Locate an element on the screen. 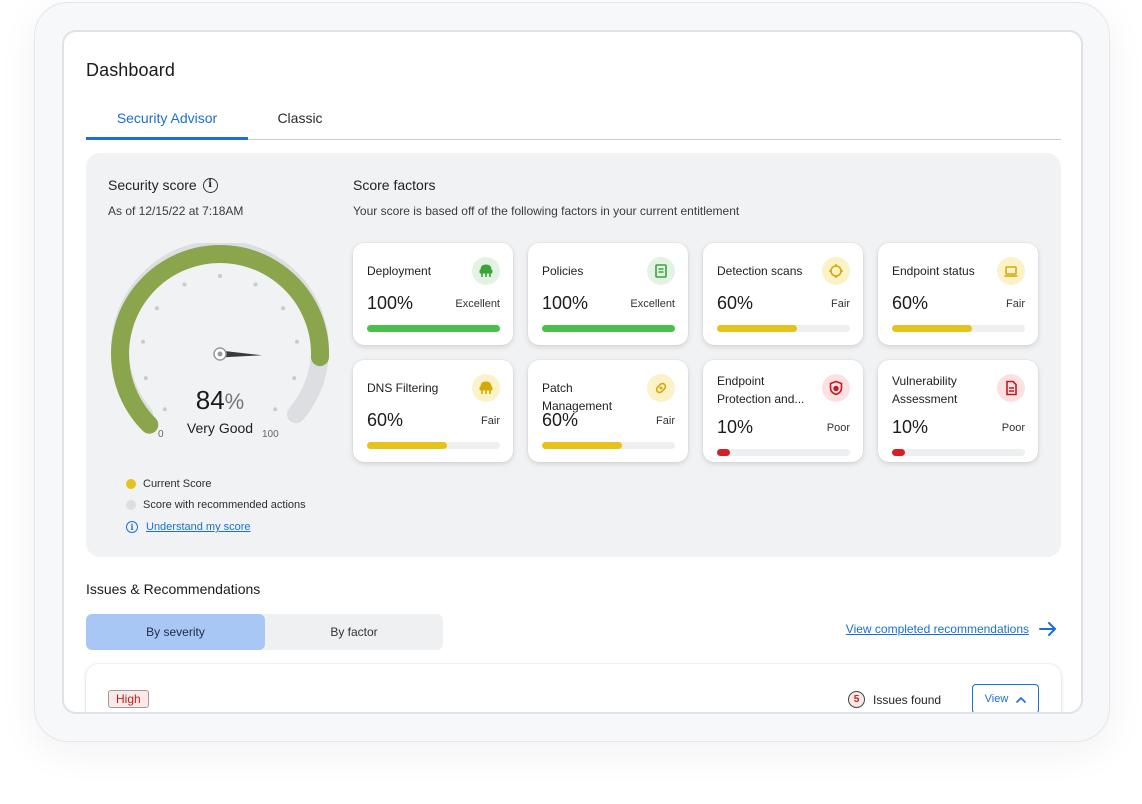 The height and width of the screenshot is (804, 1142). security-score-title: Security score i is located at coordinates (163, 185).